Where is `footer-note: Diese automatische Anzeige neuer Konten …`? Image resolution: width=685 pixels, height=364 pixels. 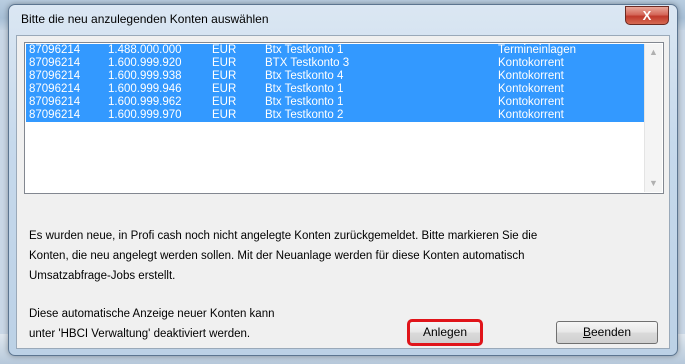
footer-note: Diese automatische Anzeige neuer Konten … is located at coordinates (179, 324).